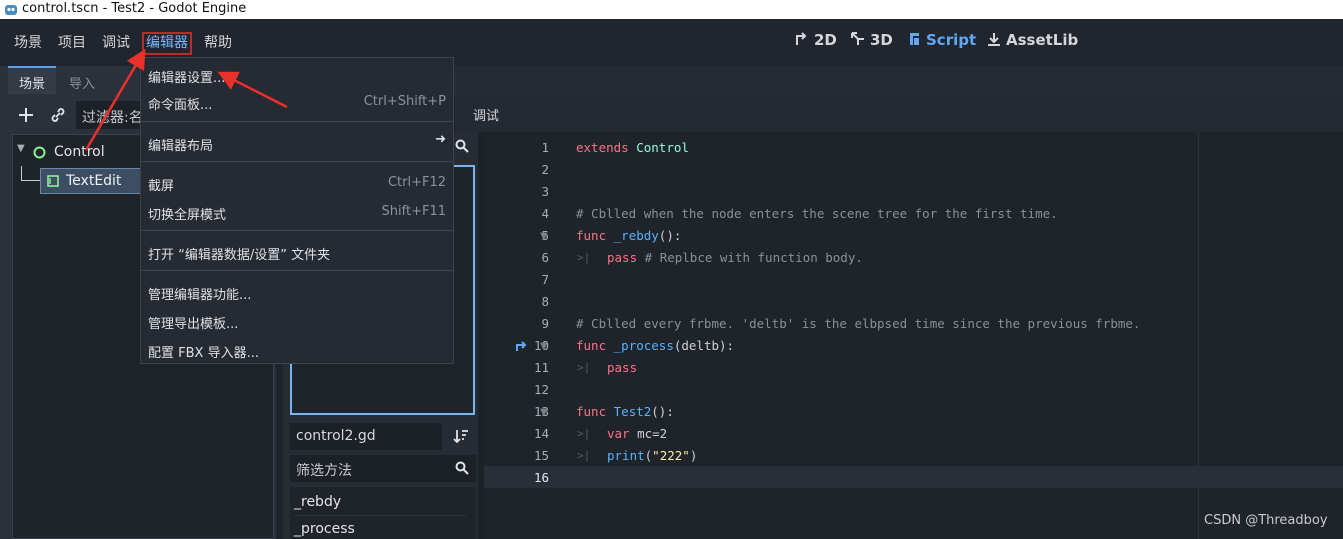  Describe the element at coordinates (324, 529) in the screenshot. I see `method-item: _process` at that location.